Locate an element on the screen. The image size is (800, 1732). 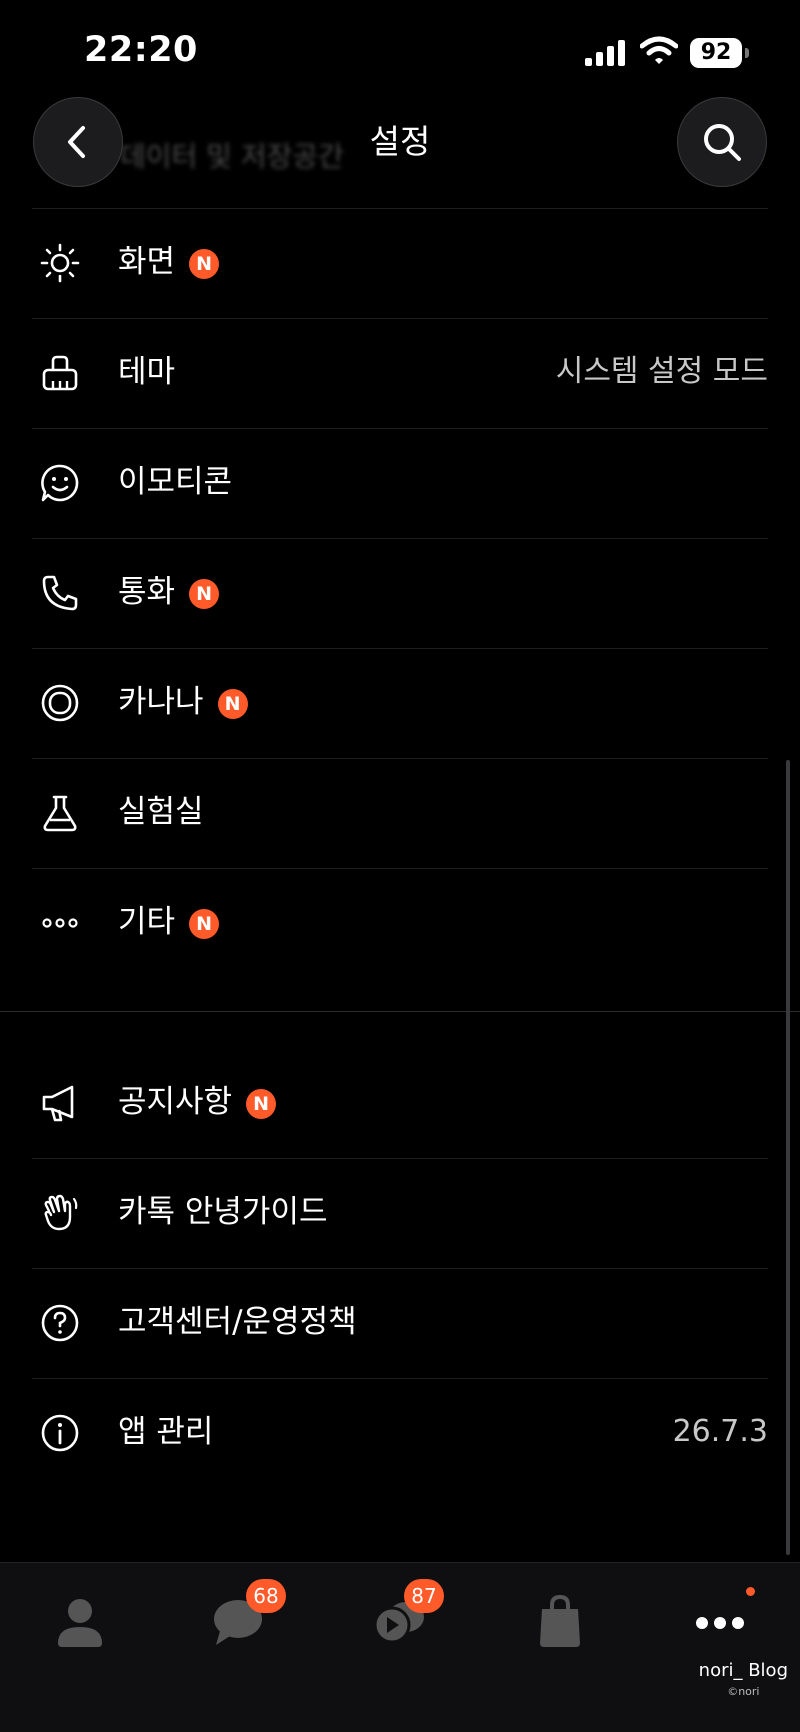
paint-brush-icon is located at coordinates (60, 373).